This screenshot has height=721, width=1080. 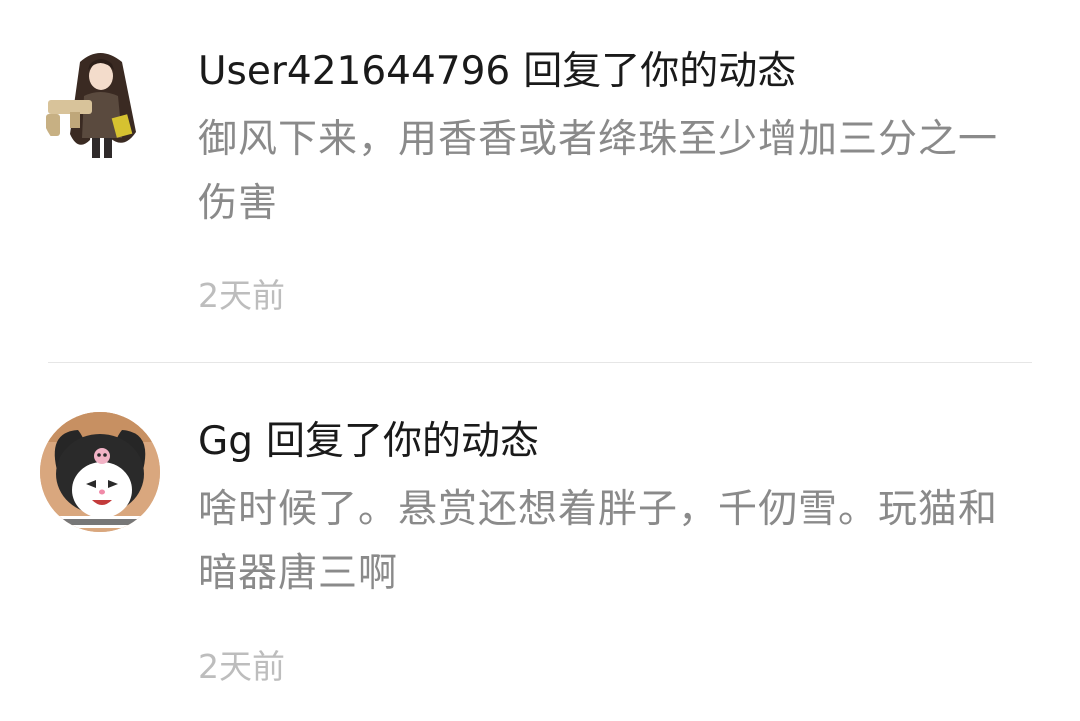 I want to click on username: User421644796, so click(x=354, y=71).